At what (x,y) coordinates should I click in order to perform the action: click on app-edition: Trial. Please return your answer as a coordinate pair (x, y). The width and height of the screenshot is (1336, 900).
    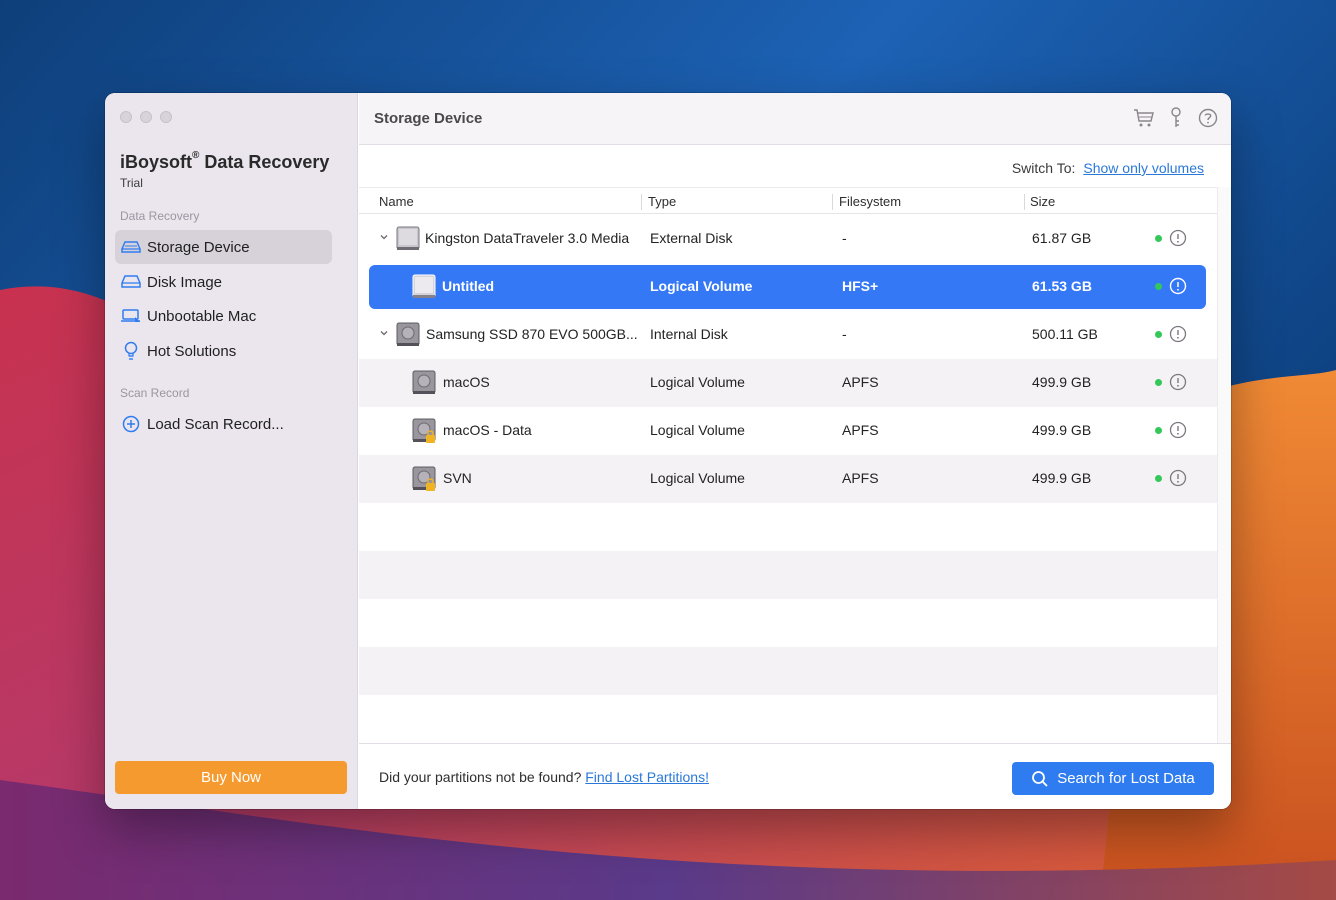
    Looking at the image, I should click on (131, 183).